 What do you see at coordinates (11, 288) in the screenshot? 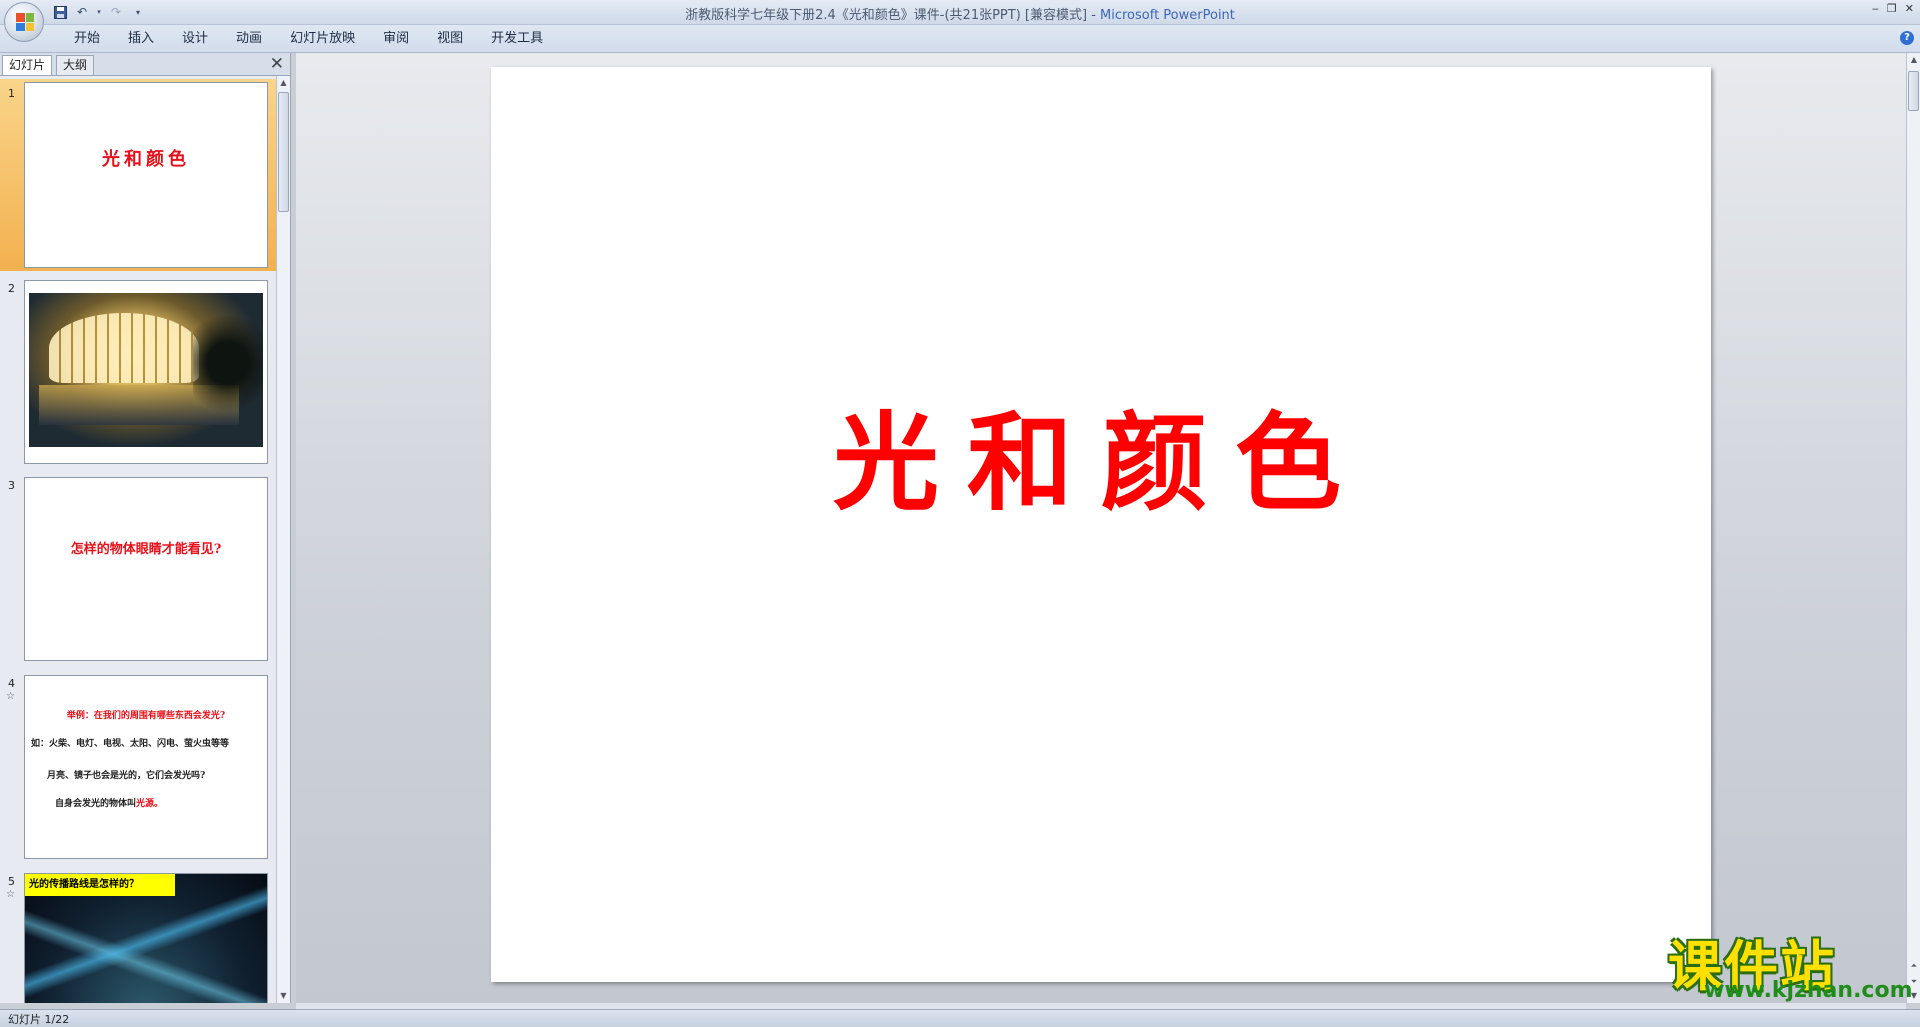
I see `thumbnail-number: 2` at bounding box center [11, 288].